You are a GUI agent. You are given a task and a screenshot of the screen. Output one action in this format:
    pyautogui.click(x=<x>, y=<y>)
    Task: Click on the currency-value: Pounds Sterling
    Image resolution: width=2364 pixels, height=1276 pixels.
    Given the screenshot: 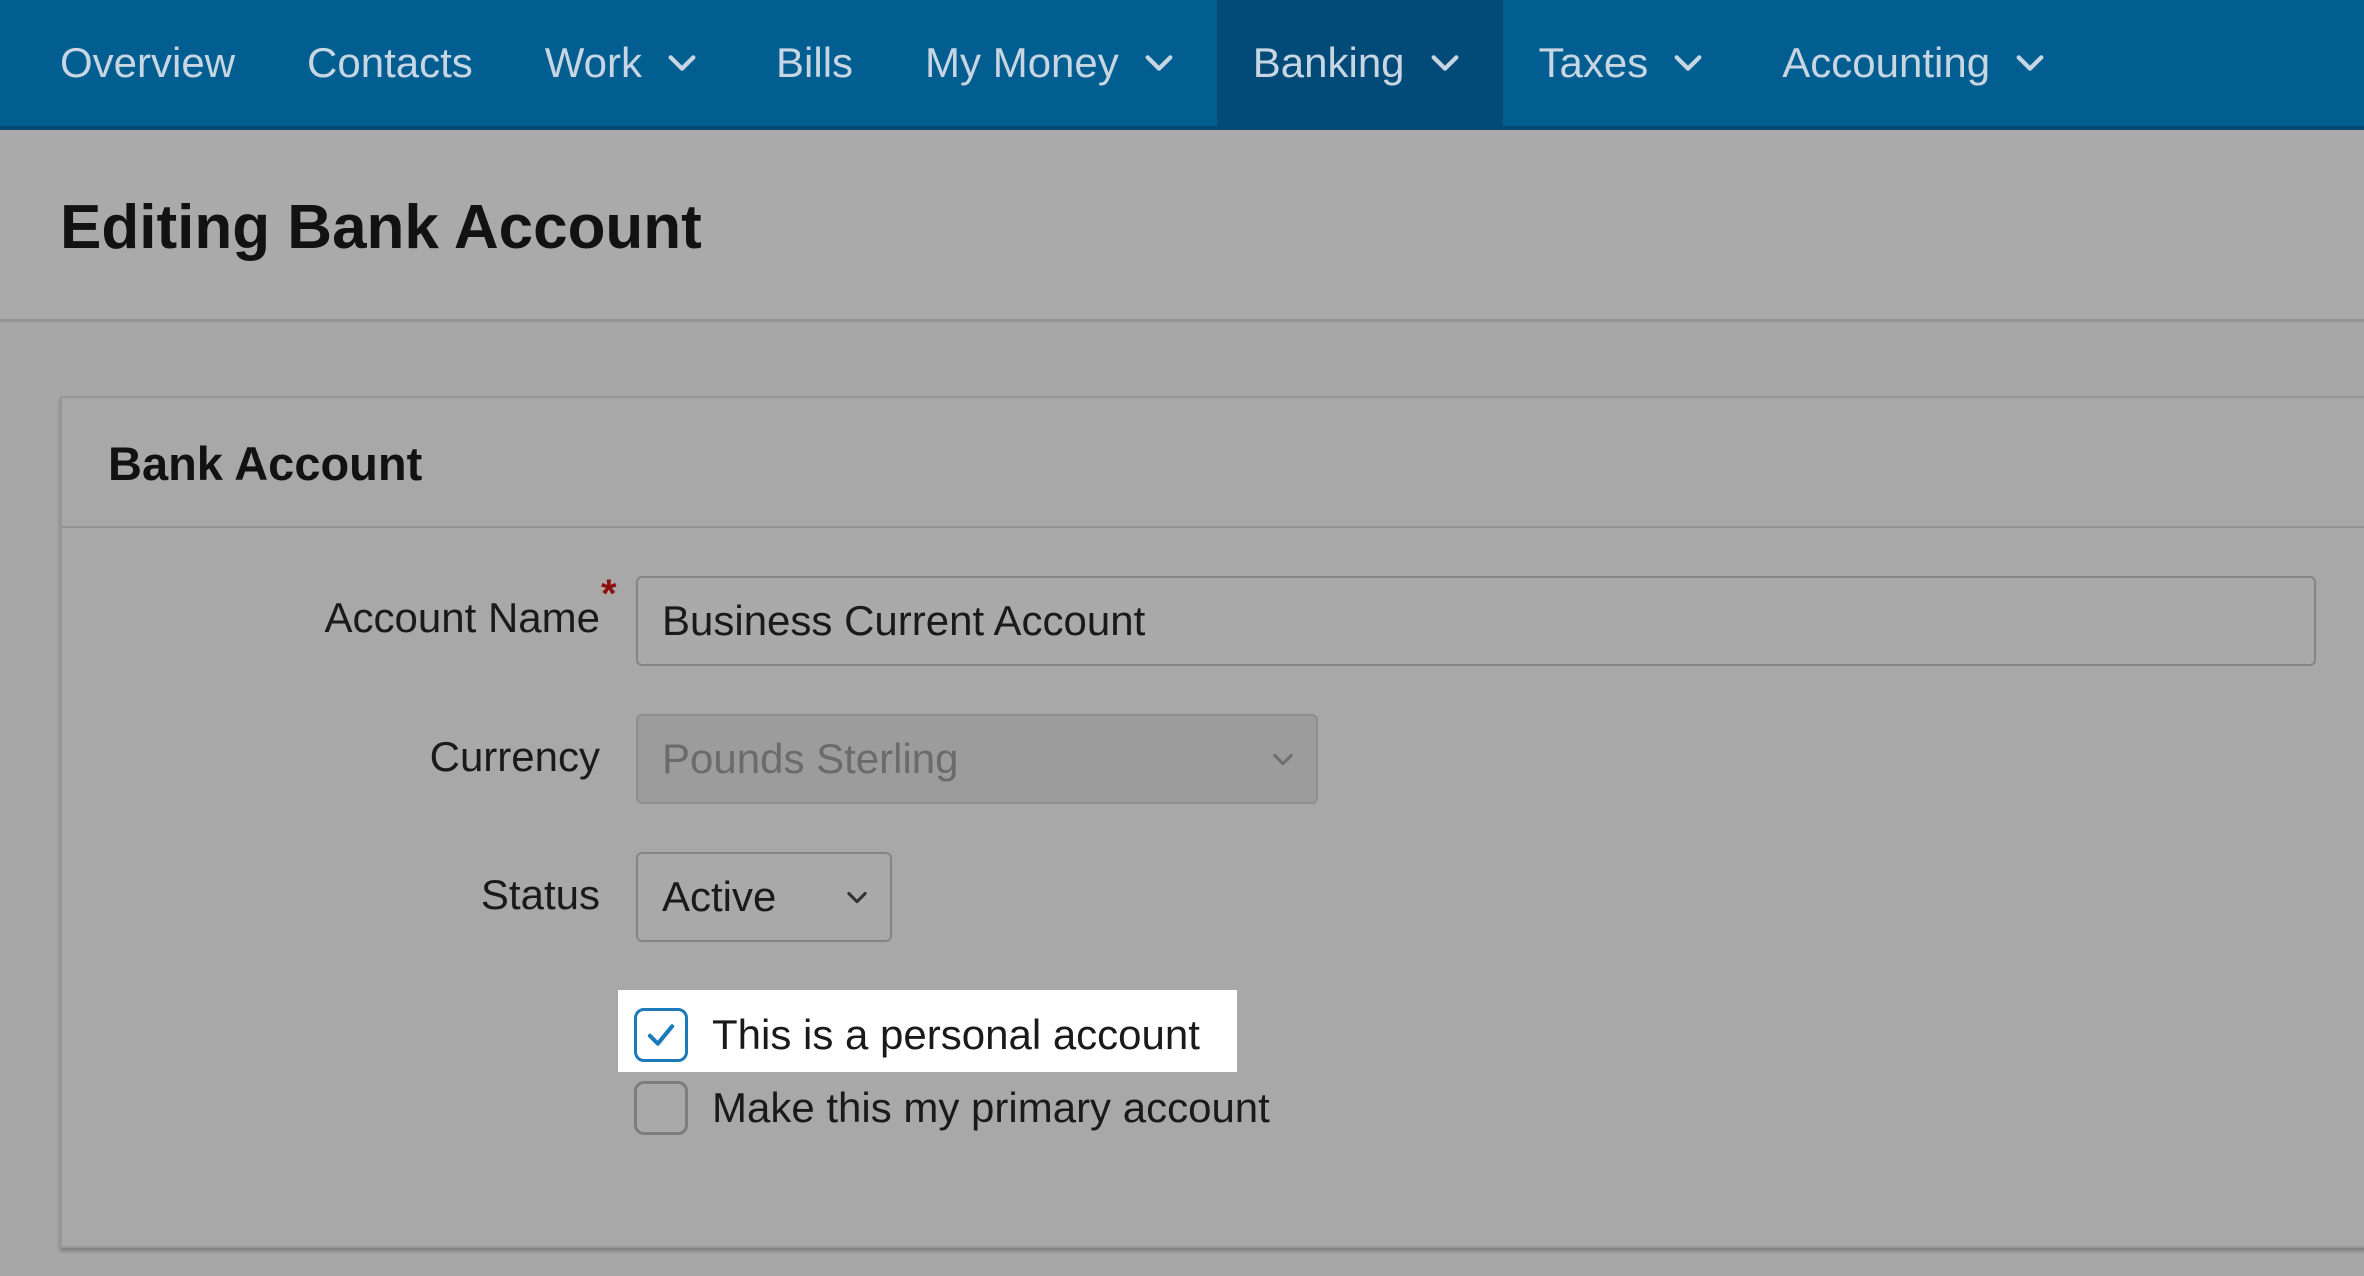 What is the action you would take?
    pyautogui.click(x=810, y=758)
    